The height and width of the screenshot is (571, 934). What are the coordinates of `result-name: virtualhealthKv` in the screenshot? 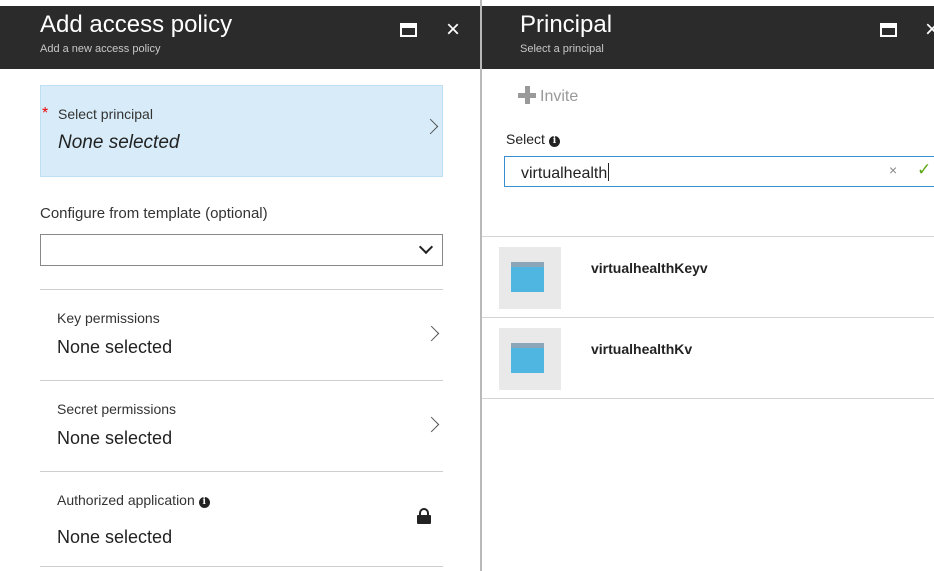 It's located at (642, 349).